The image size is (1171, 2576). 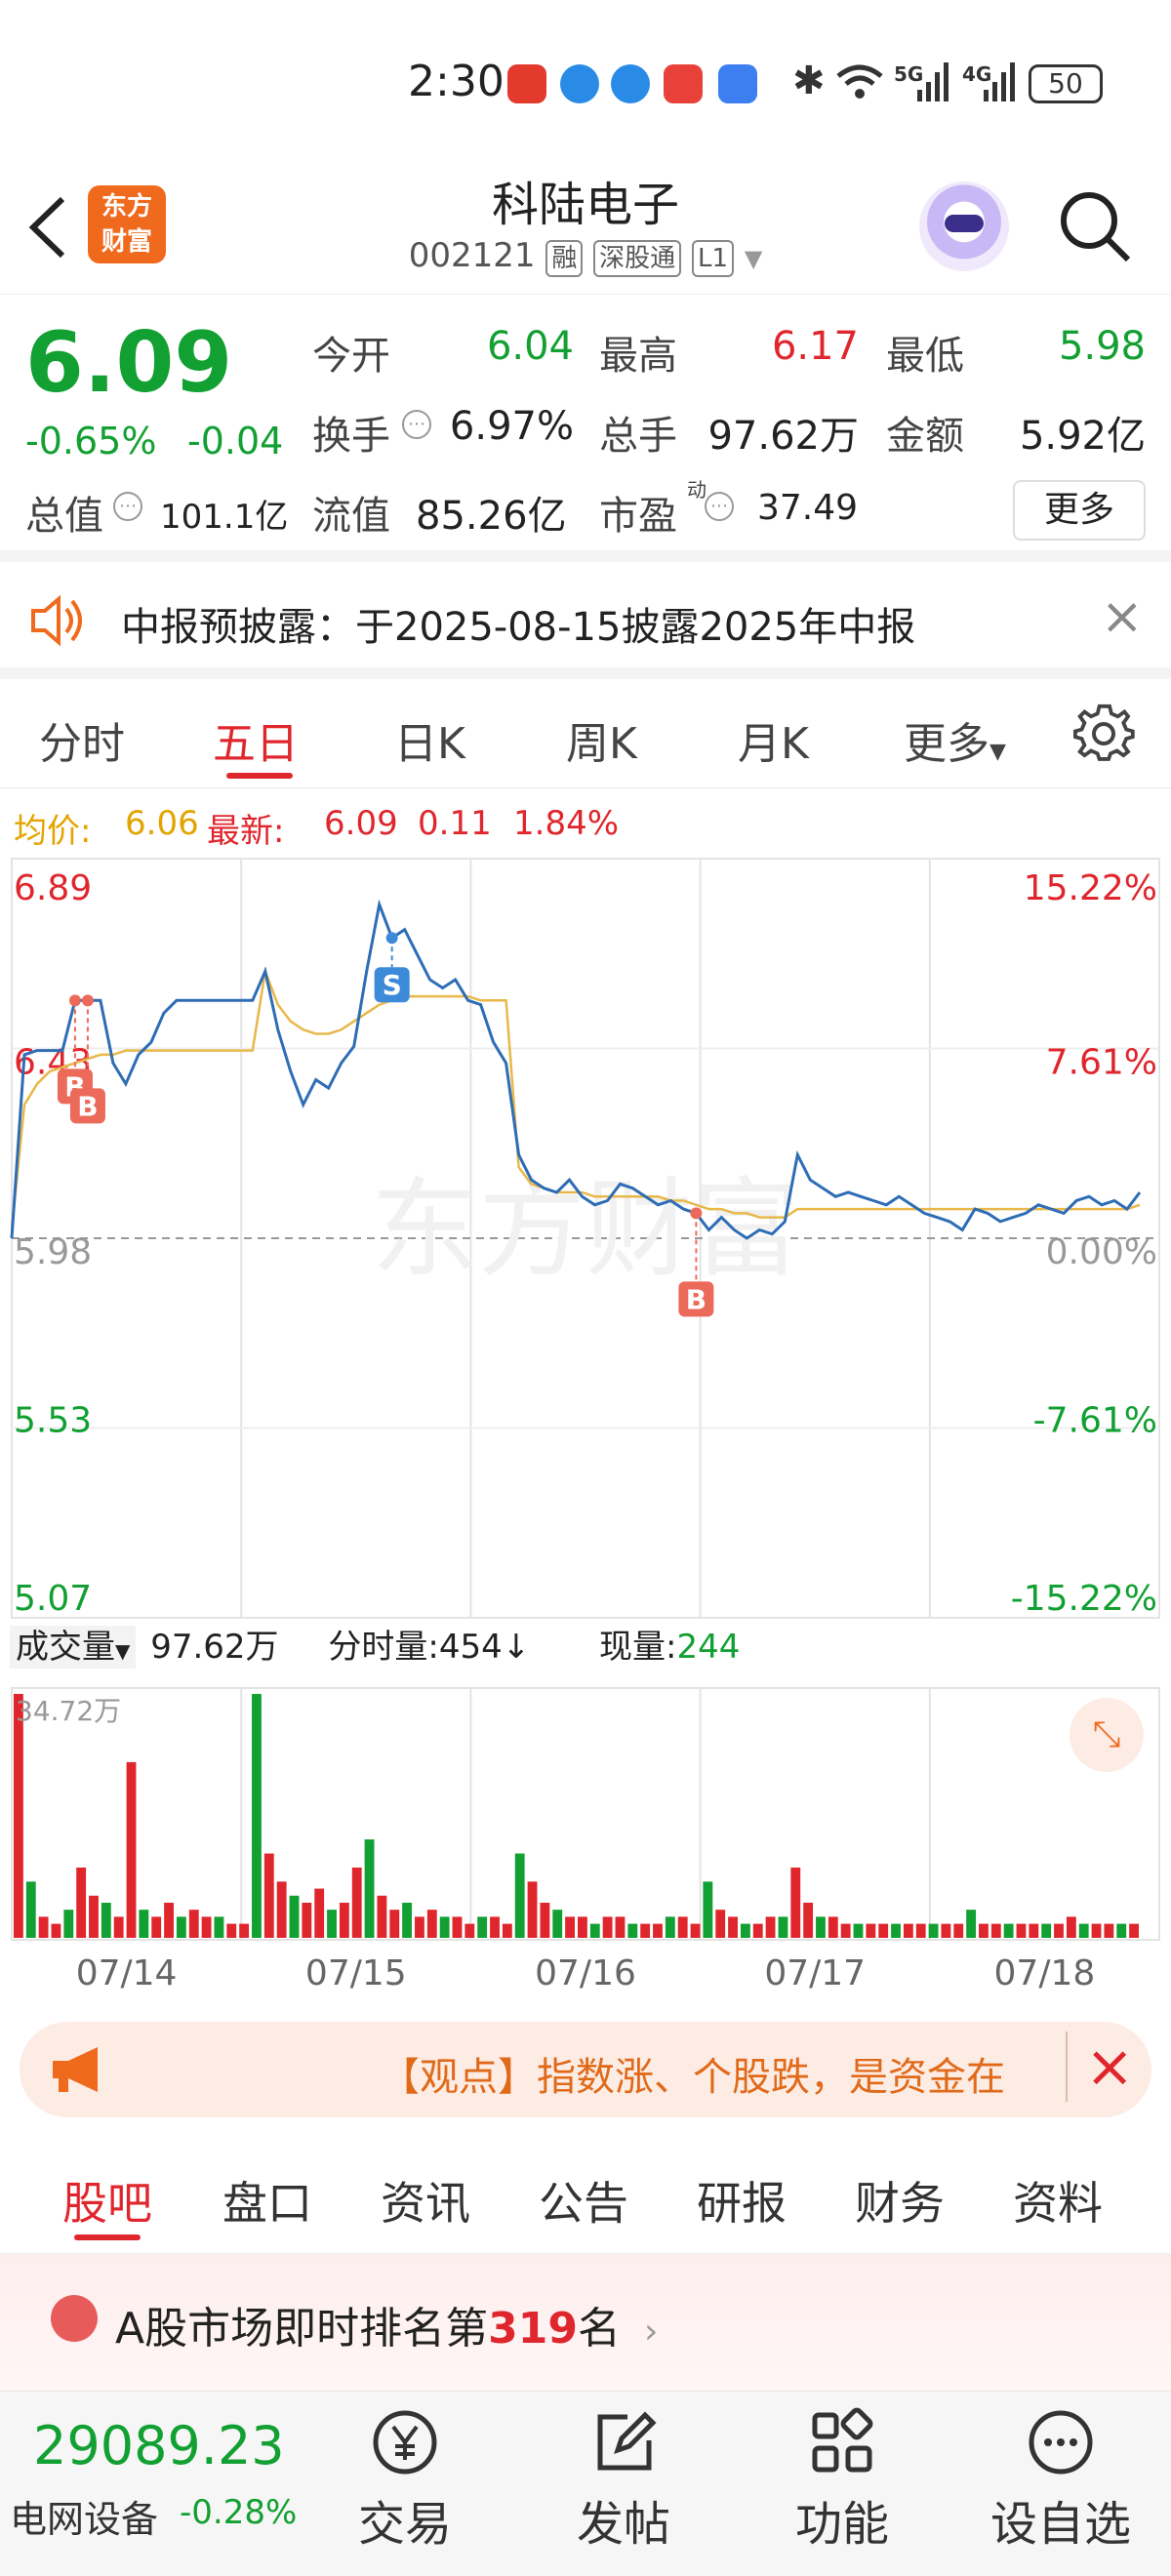 What do you see at coordinates (1079, 510) in the screenshot?
I see `more-button: 更多` at bounding box center [1079, 510].